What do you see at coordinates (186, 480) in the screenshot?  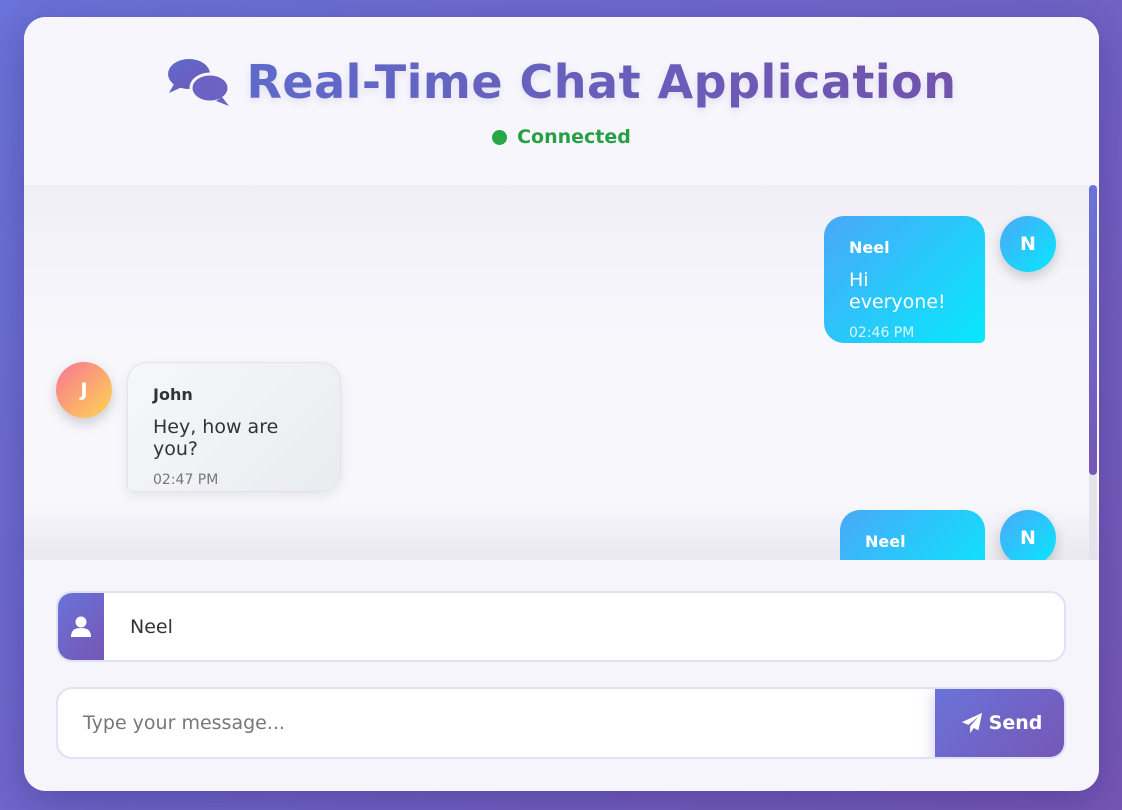 I see `message-time: 02:47 PM` at bounding box center [186, 480].